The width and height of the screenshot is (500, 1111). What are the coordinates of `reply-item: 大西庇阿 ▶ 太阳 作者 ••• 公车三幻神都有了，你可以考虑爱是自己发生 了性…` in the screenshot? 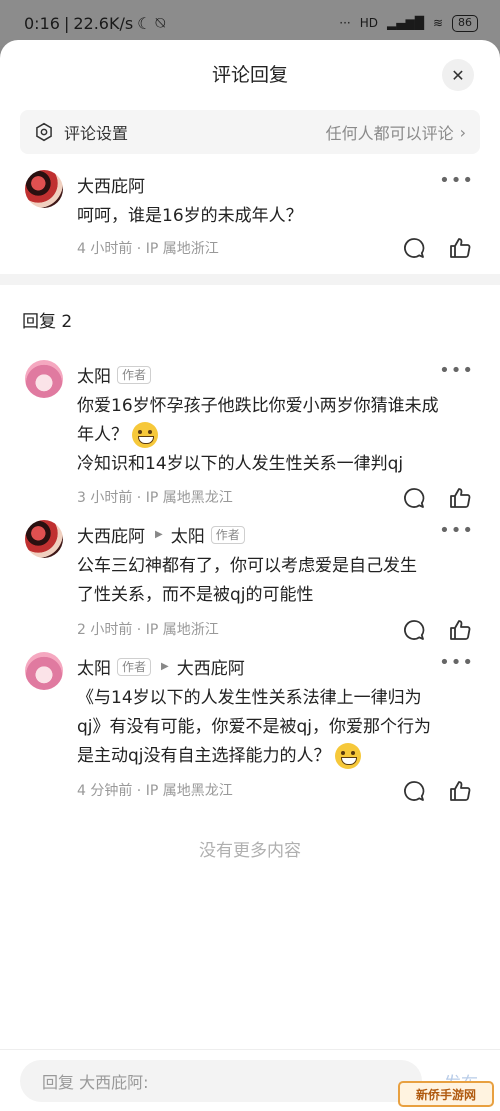 It's located at (250, 579).